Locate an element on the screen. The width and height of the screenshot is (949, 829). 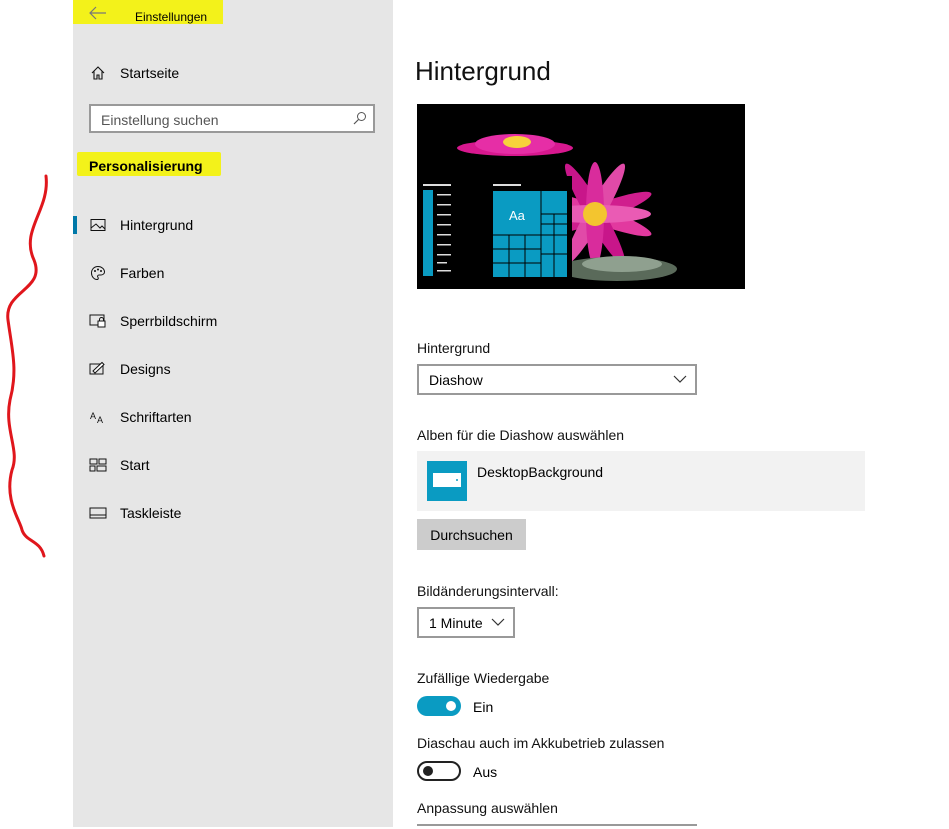
start-menu-tiles is located at coordinates (530, 230).